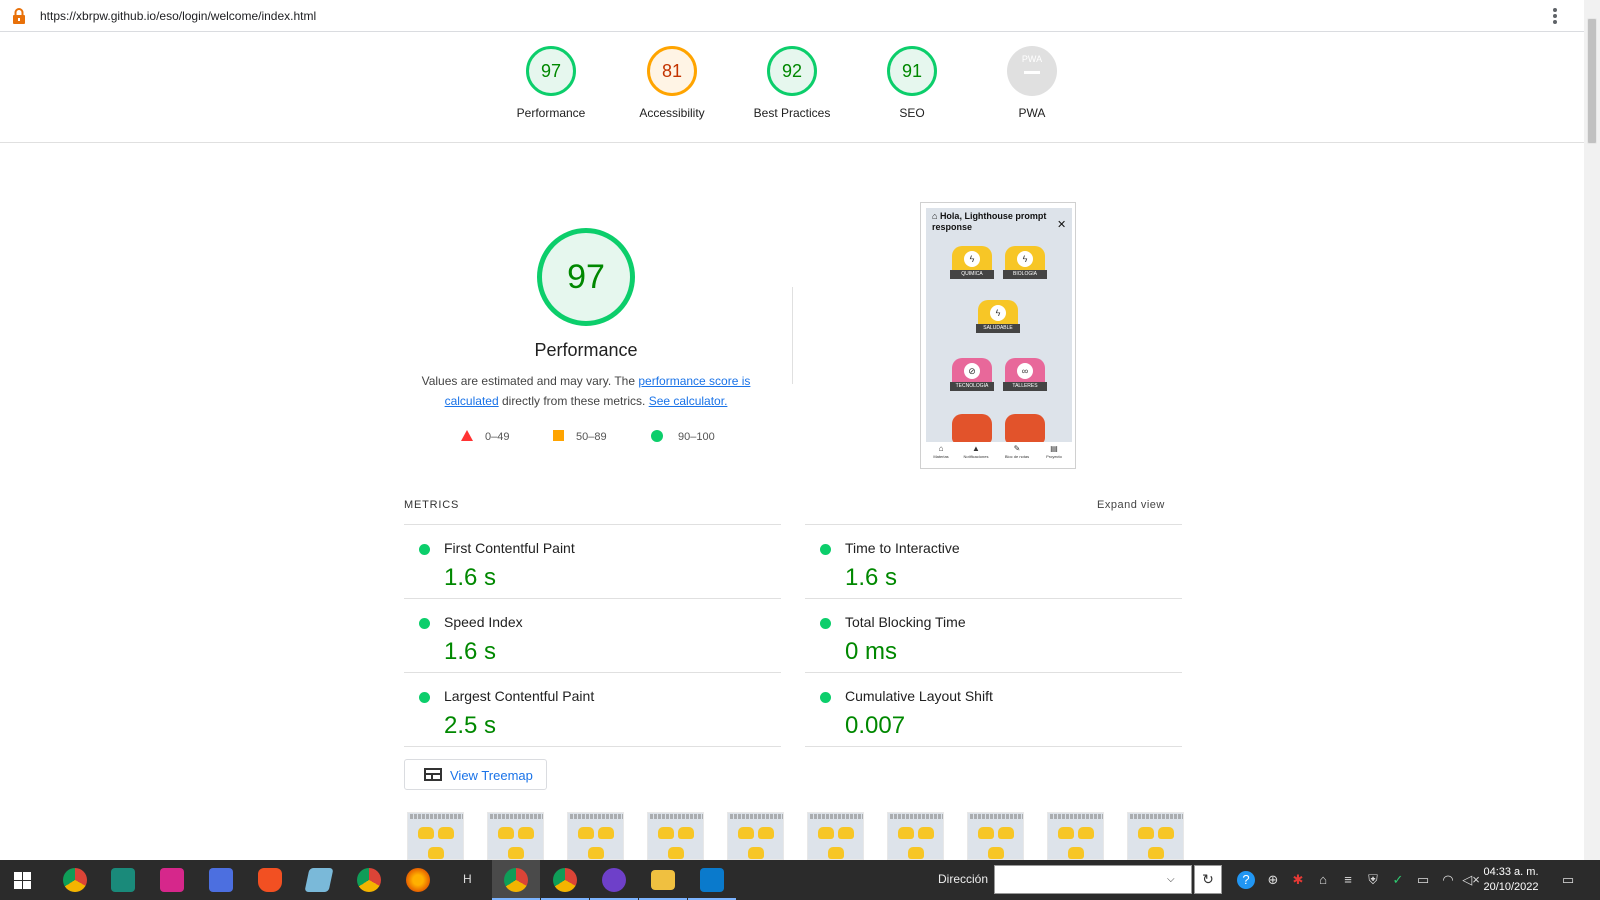  Describe the element at coordinates (172, 880) in the screenshot. I see `app-pink-icon` at that location.